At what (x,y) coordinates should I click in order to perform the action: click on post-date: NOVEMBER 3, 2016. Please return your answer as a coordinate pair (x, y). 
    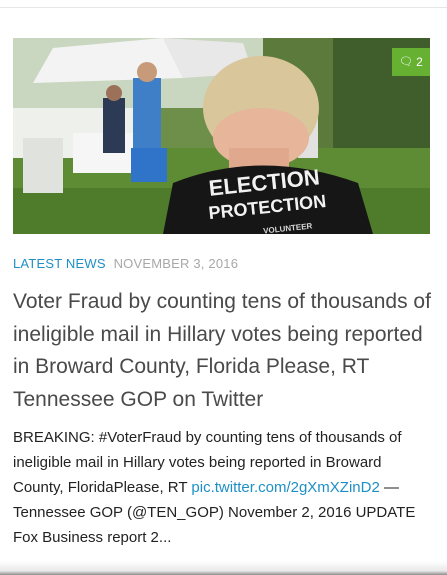
    Looking at the image, I should click on (176, 263).